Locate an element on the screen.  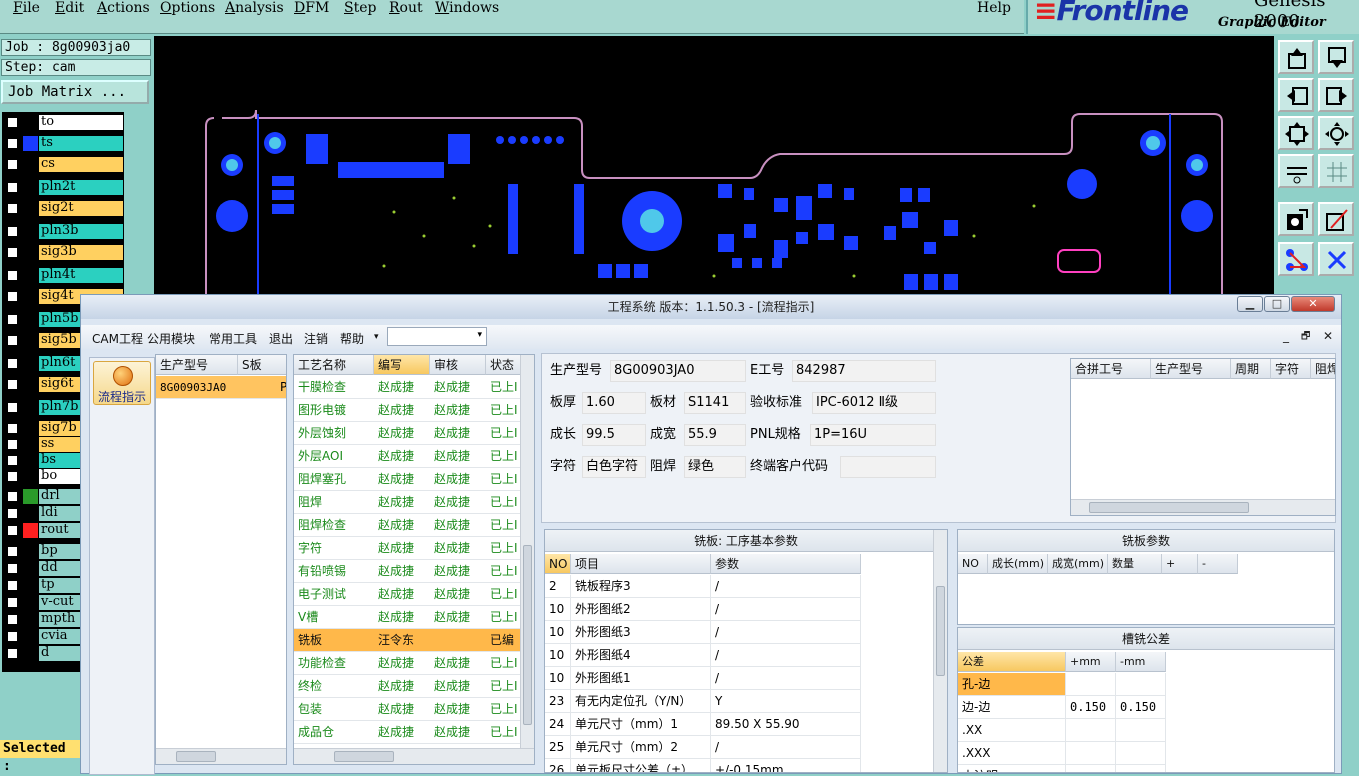
menu-help-cn: 帮助 is located at coordinates (352, 338).